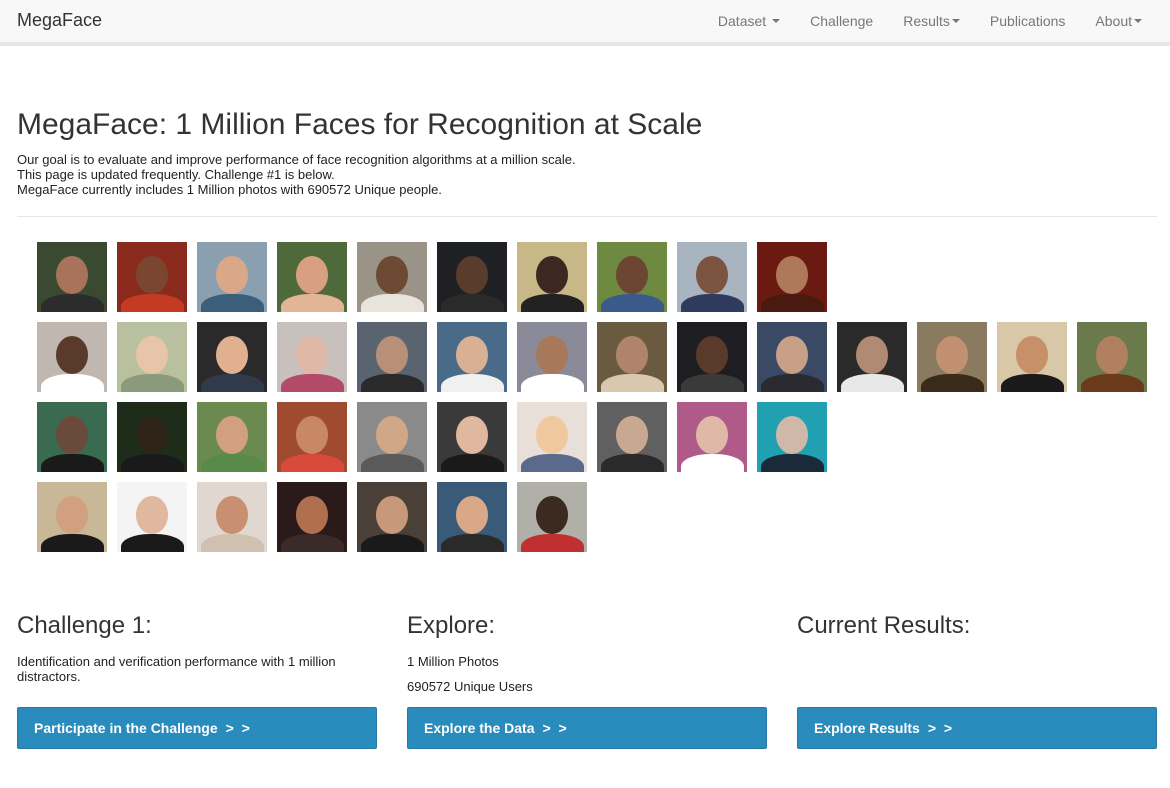 The width and height of the screenshot is (1170, 788). I want to click on nav-item-label: Dataset, so click(742, 21).